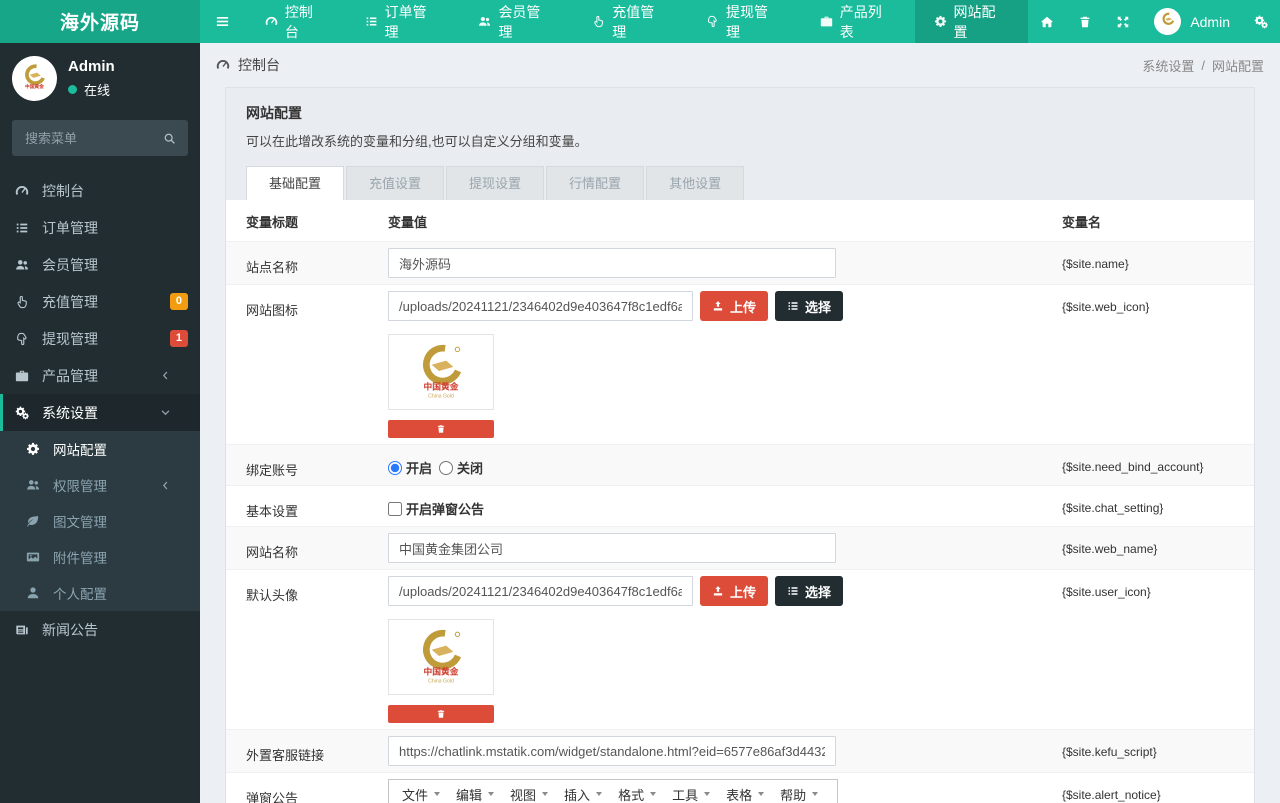  I want to click on sidebar-item-news: 新闻公告, so click(100, 629).